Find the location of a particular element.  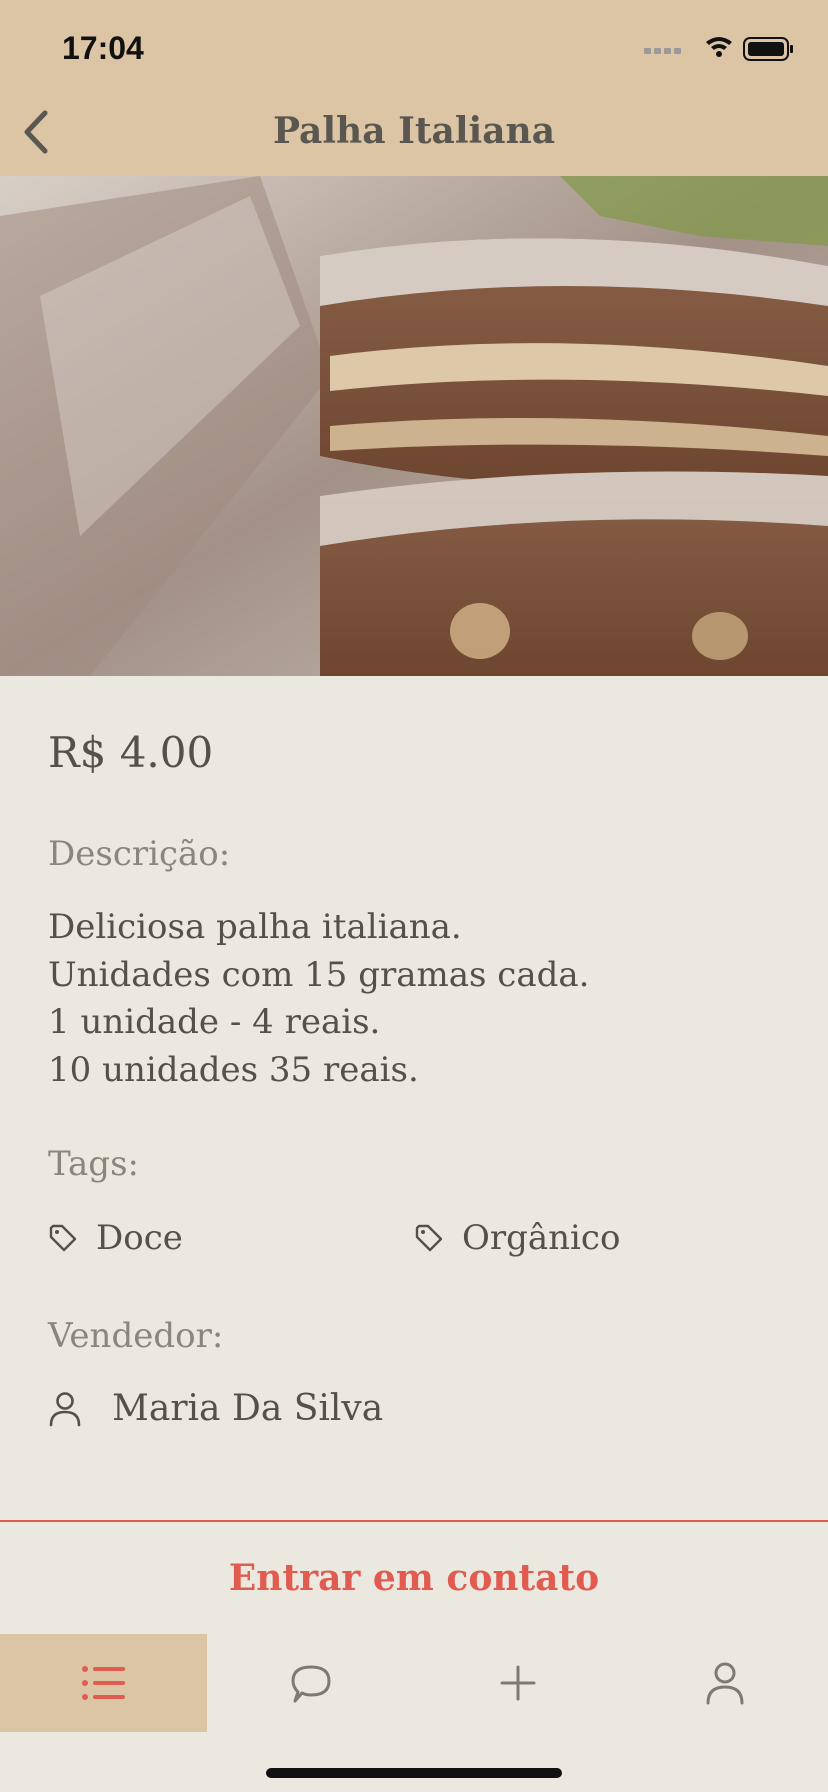

signal-icon is located at coordinates (662, 51).